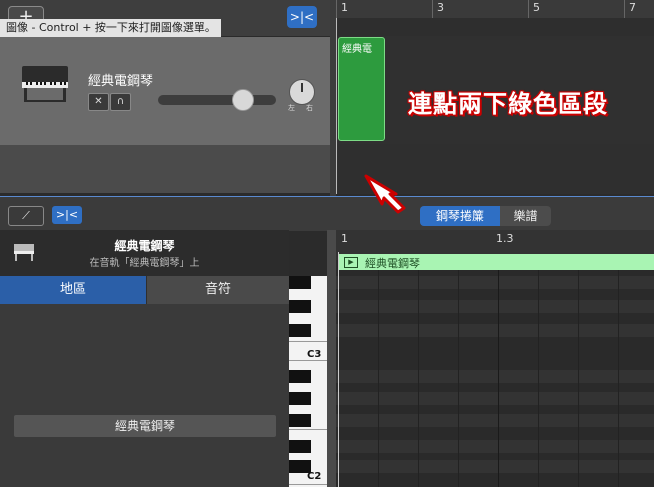 The width and height of the screenshot is (654, 487). I want to click on inspector-title: 經典電鋼琴, so click(144, 246).